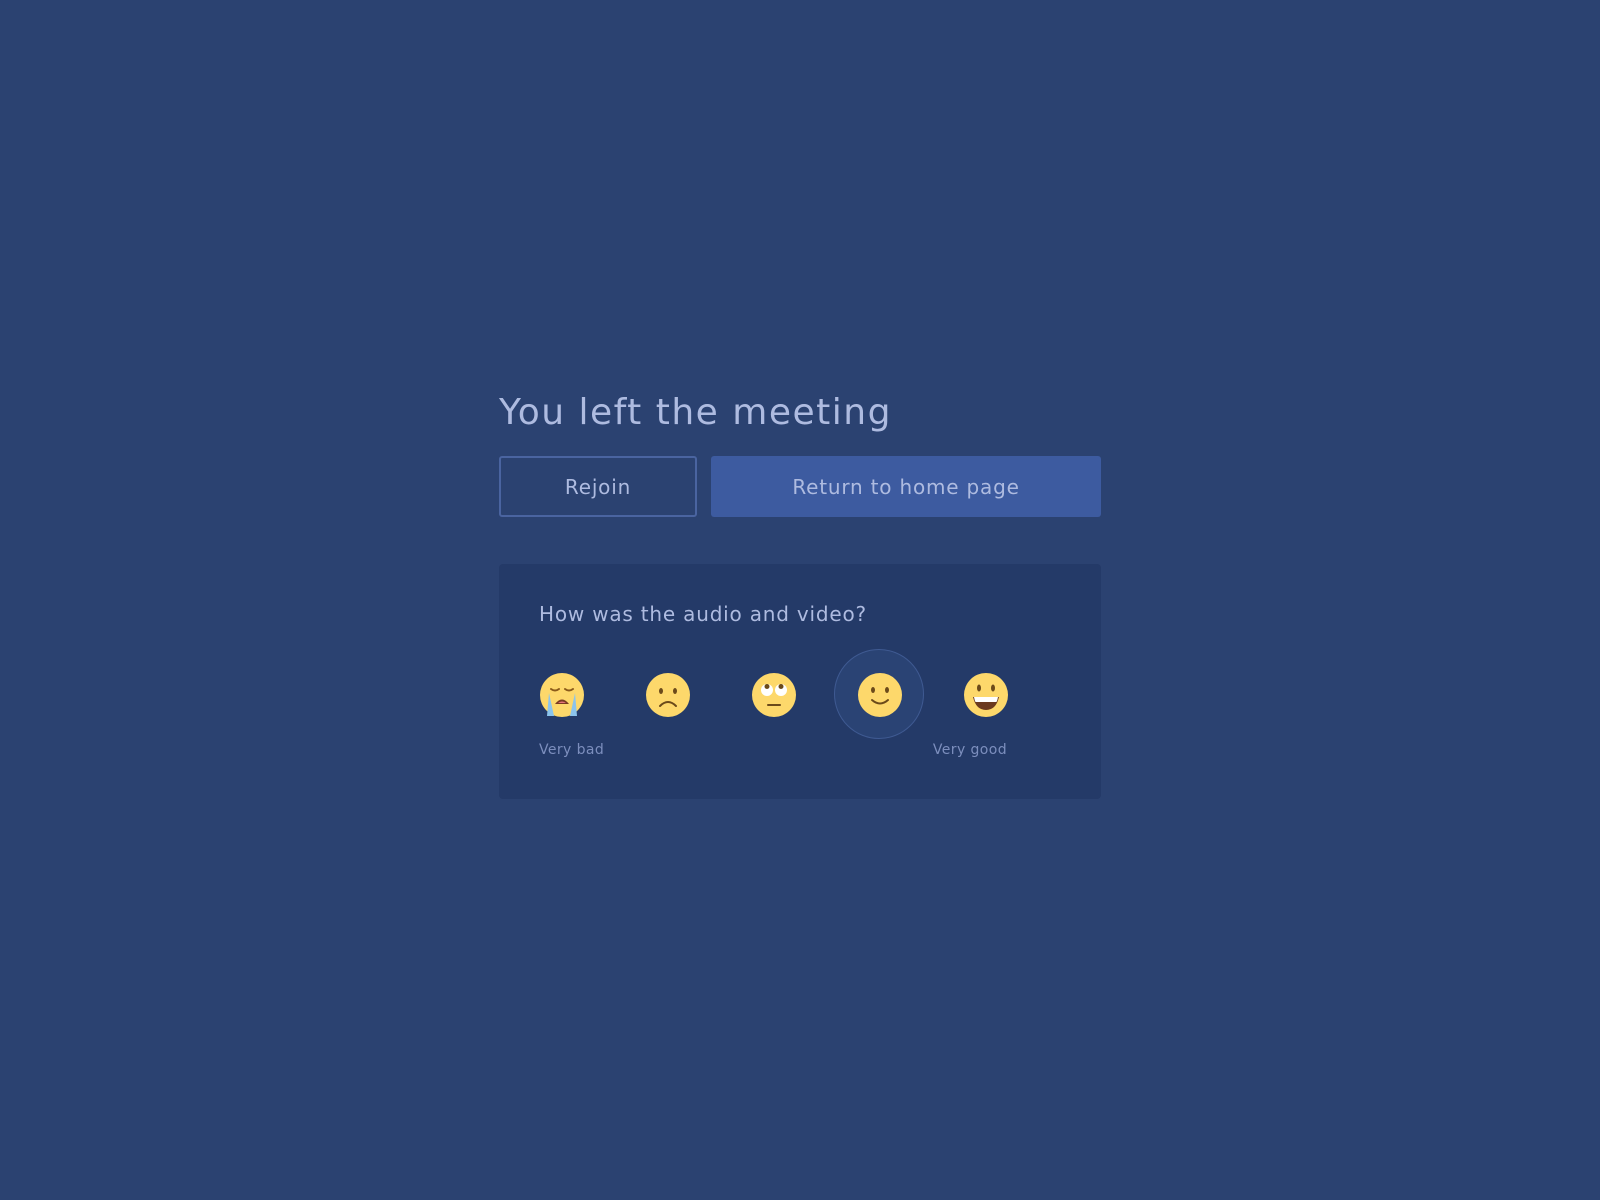 The height and width of the screenshot is (1200, 1600). I want to click on grinning-face-icon, so click(986, 695).